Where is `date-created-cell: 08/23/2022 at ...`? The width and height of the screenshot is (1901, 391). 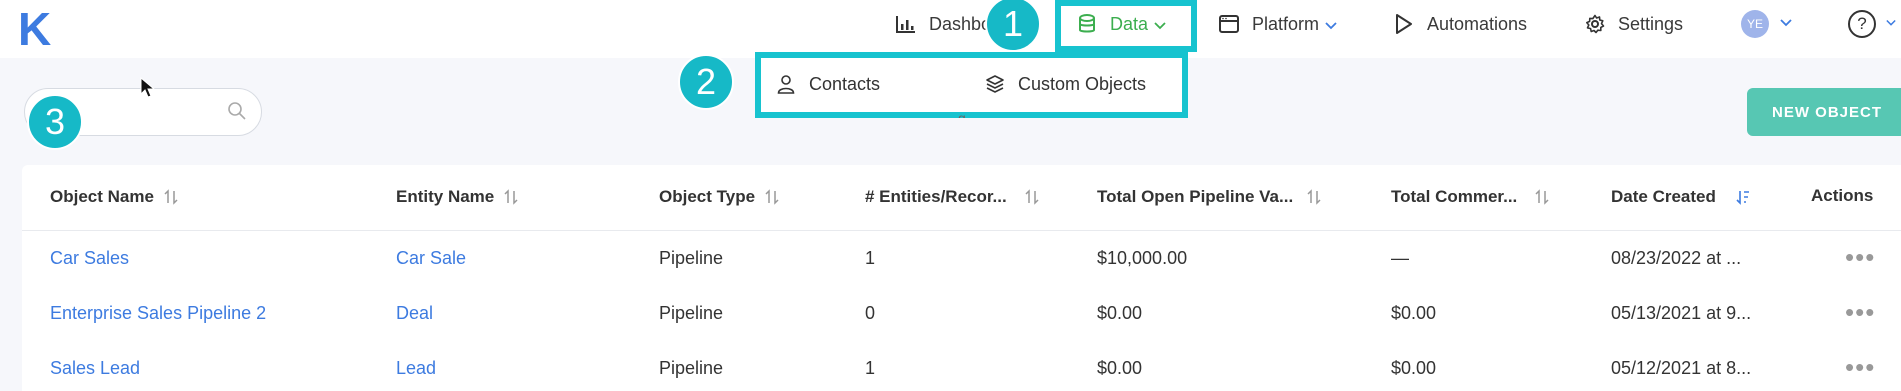 date-created-cell: 08/23/2022 at ... is located at coordinates (1676, 258).